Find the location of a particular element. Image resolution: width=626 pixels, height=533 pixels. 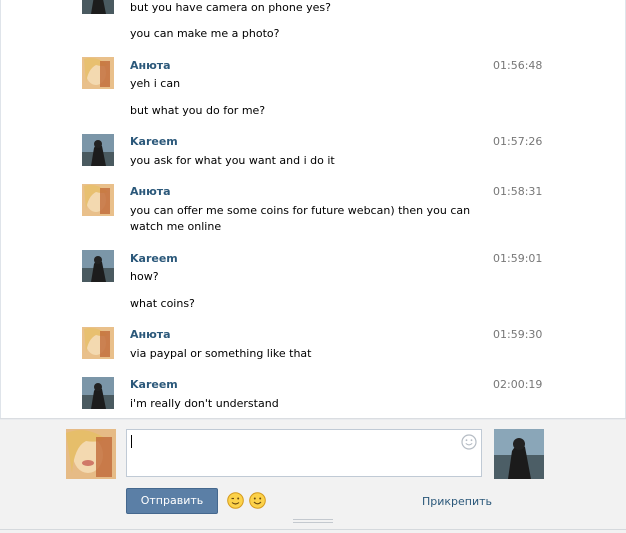

message-text: via paypal or something like that is located at coordinates (221, 353).